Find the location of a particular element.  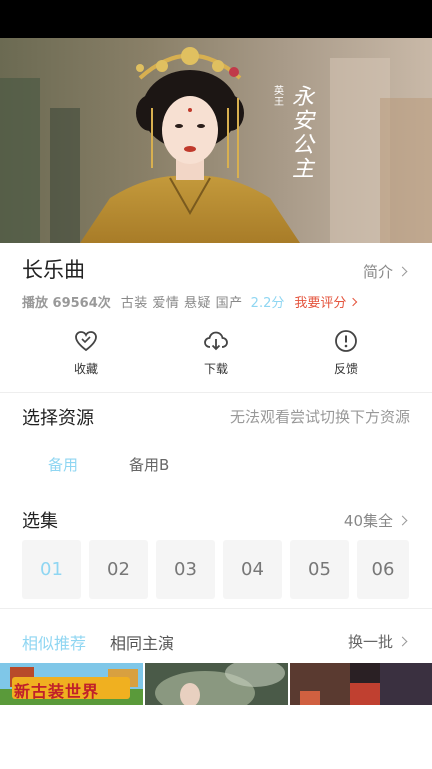

intro-link: 简介 is located at coordinates (385, 271).